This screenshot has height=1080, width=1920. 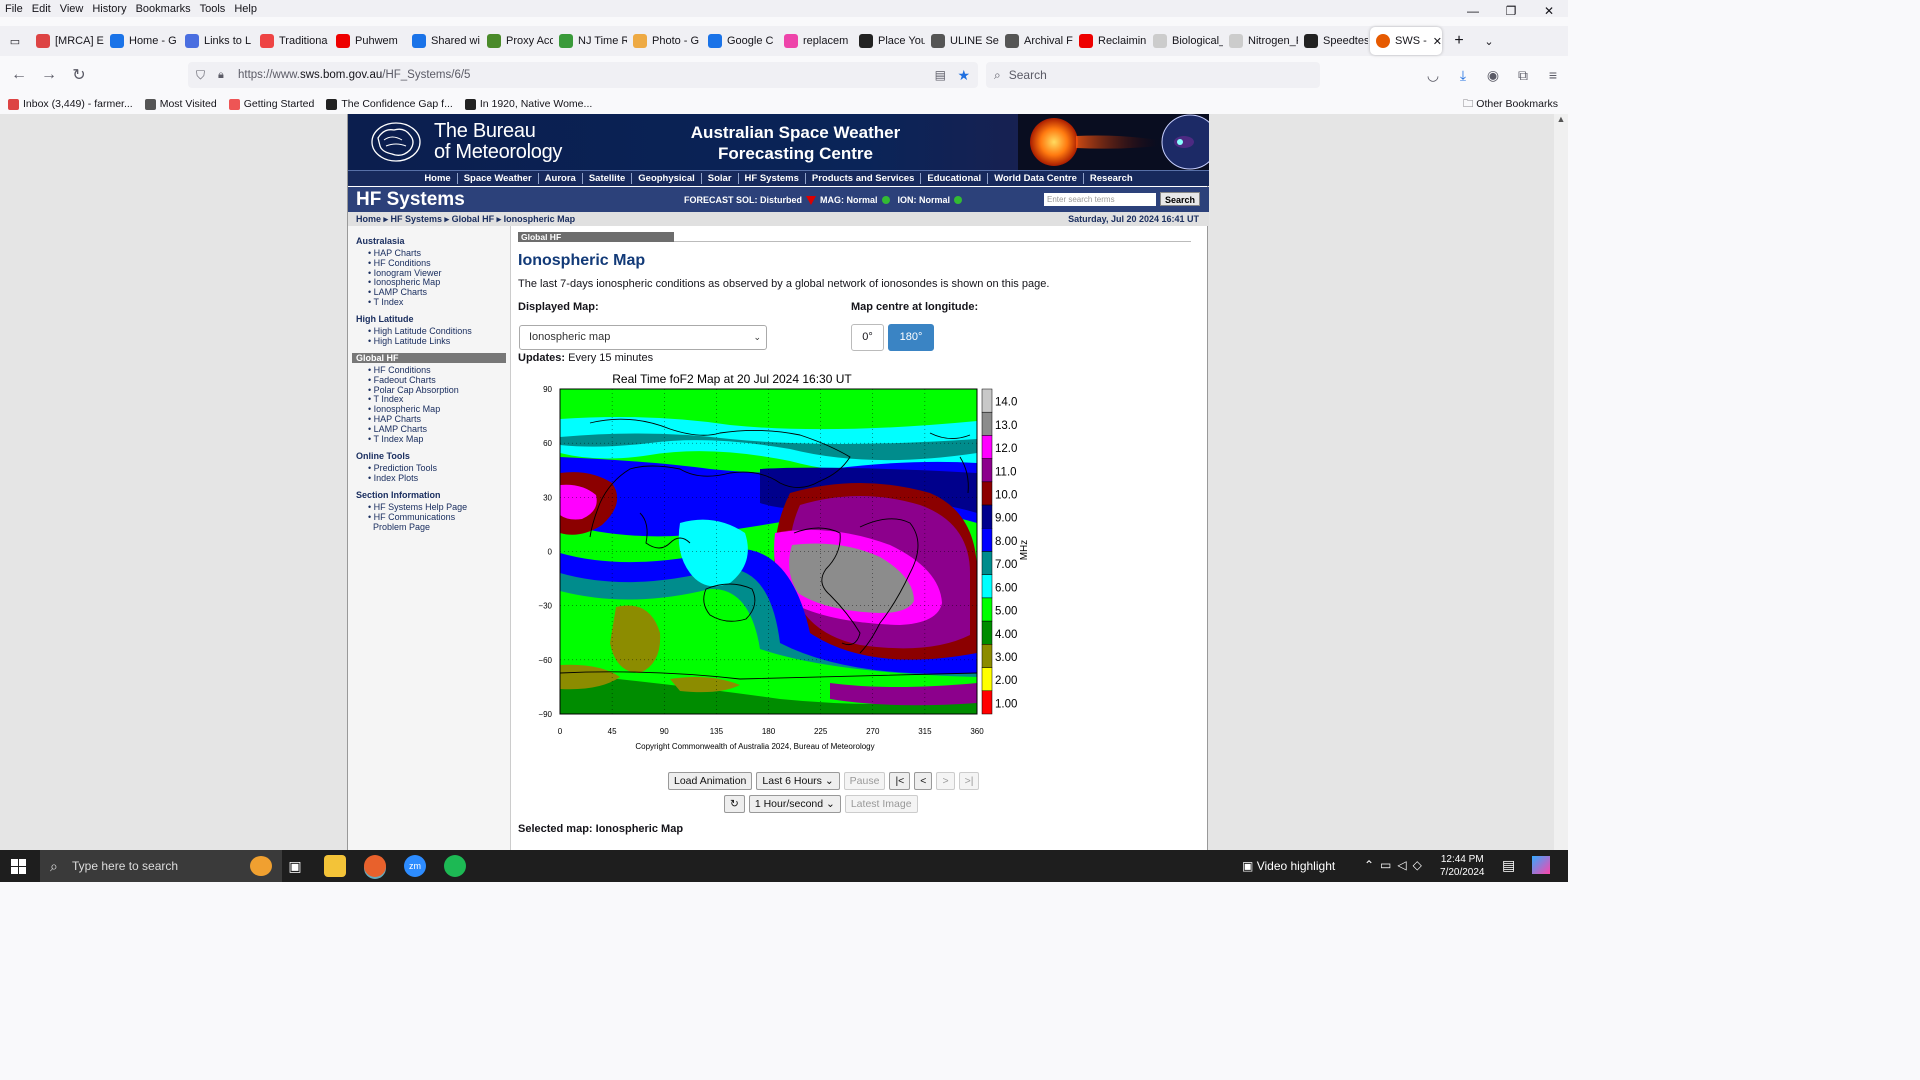 I want to click on leftnav-item: LAMP Charts, so click(x=397, y=429).